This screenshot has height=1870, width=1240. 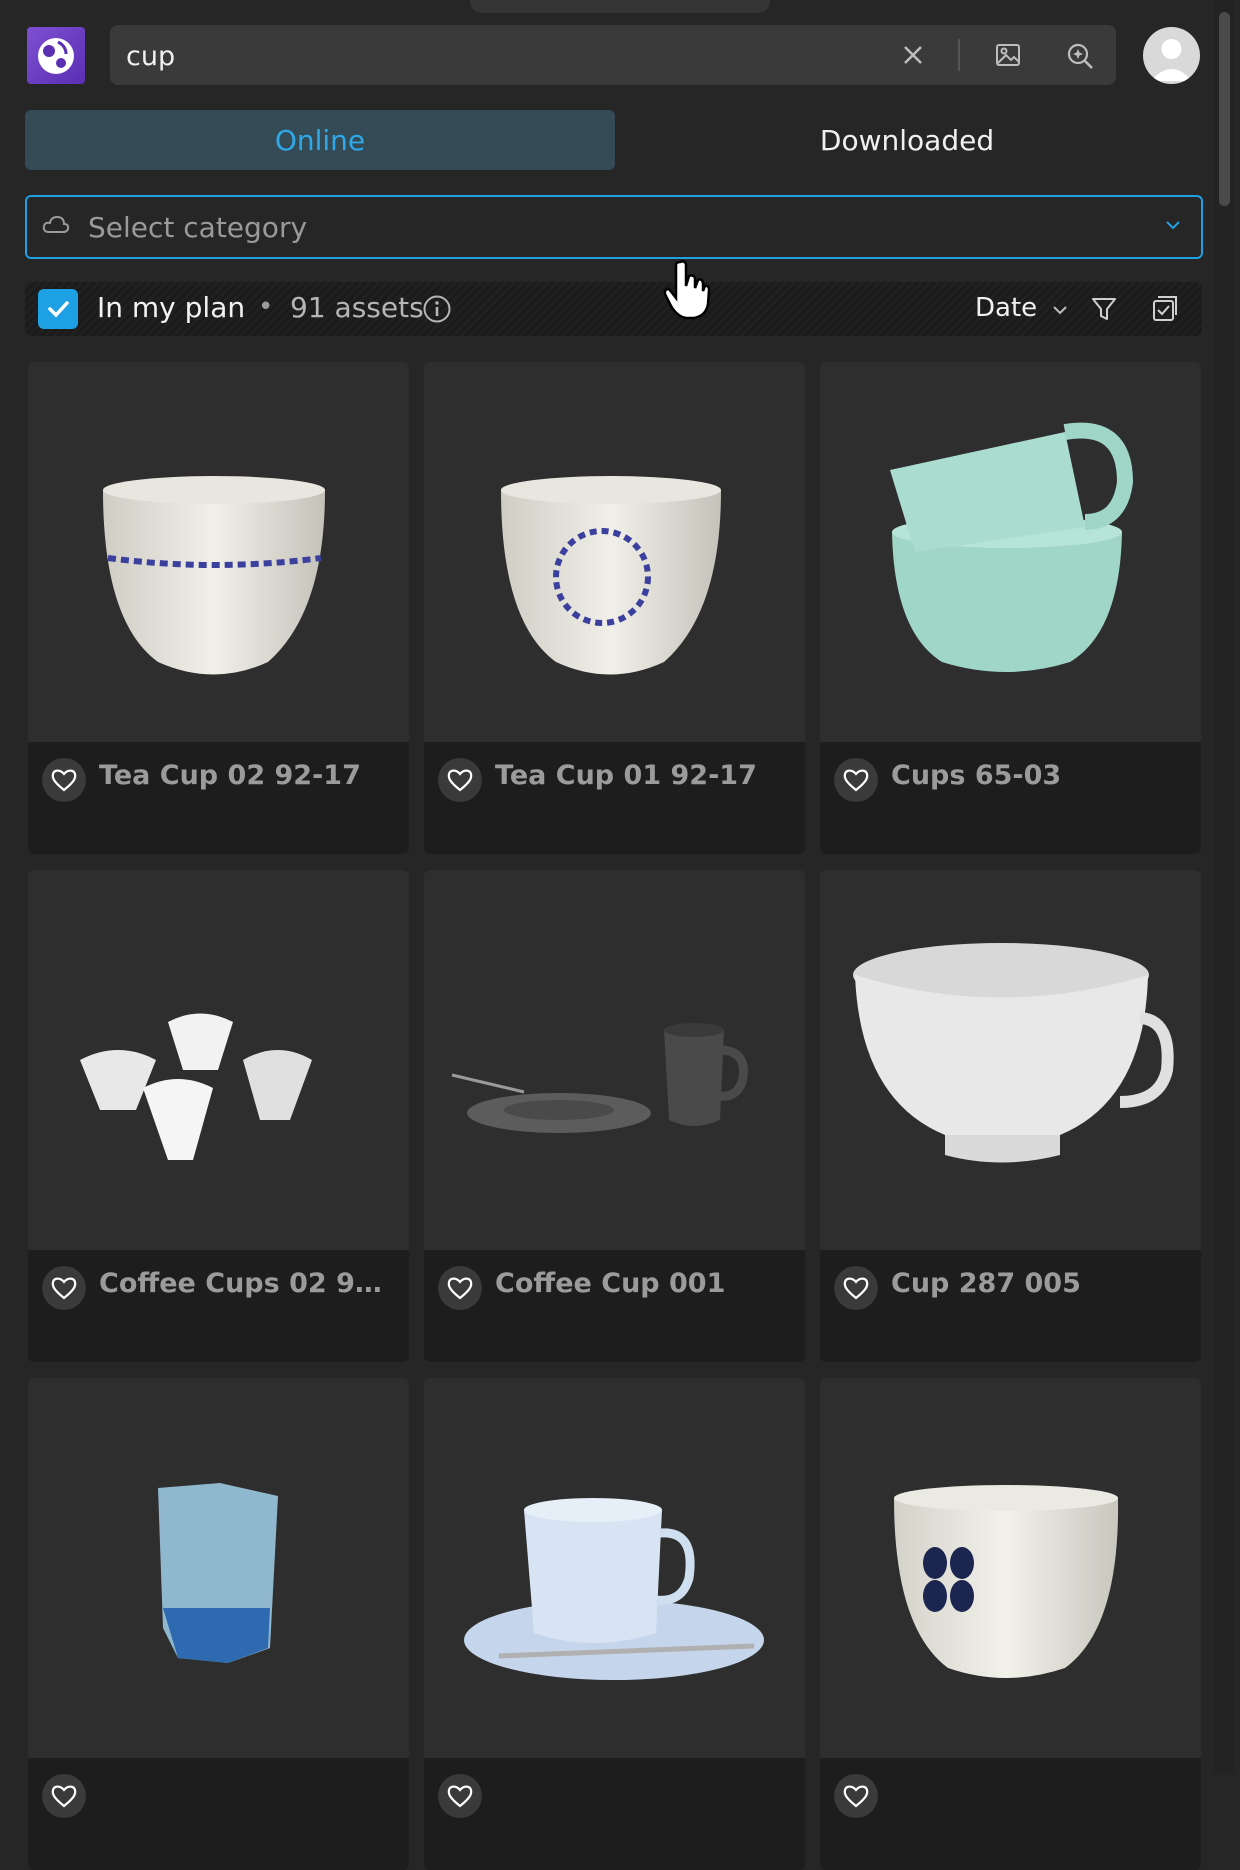 I want to click on scrollbar-track, so click(x=1224, y=886).